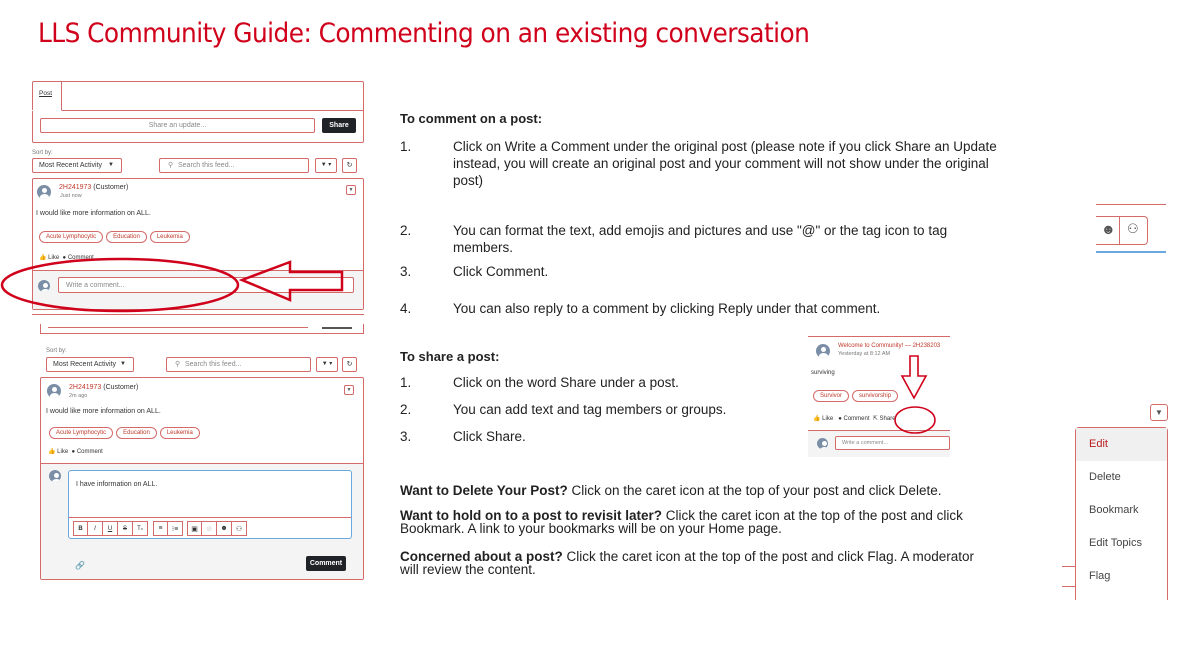 The image size is (1200, 646). I want to click on menu-item-edit-topics: Edit Topics, so click(1121, 543).